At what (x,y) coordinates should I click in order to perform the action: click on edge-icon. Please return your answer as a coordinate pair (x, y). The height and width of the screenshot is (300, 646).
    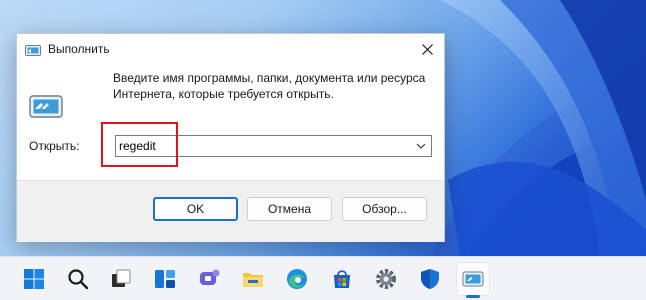
    Looking at the image, I should click on (297, 279).